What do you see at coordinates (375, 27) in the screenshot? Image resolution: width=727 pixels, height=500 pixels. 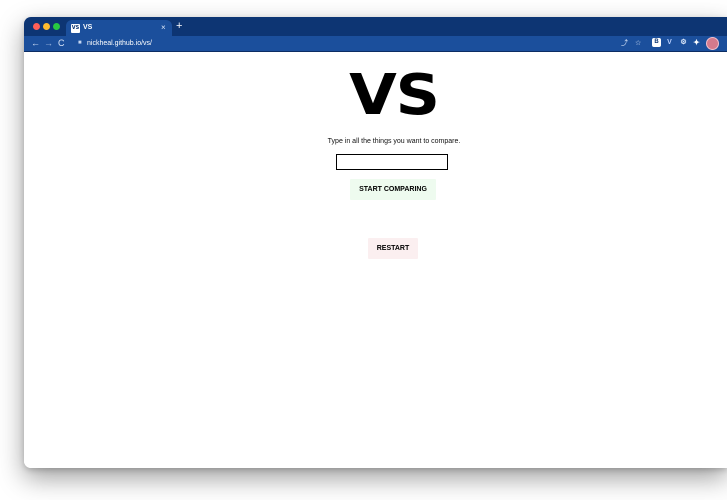 I see `browser-tab-bar: VS VS × +` at bounding box center [375, 27].